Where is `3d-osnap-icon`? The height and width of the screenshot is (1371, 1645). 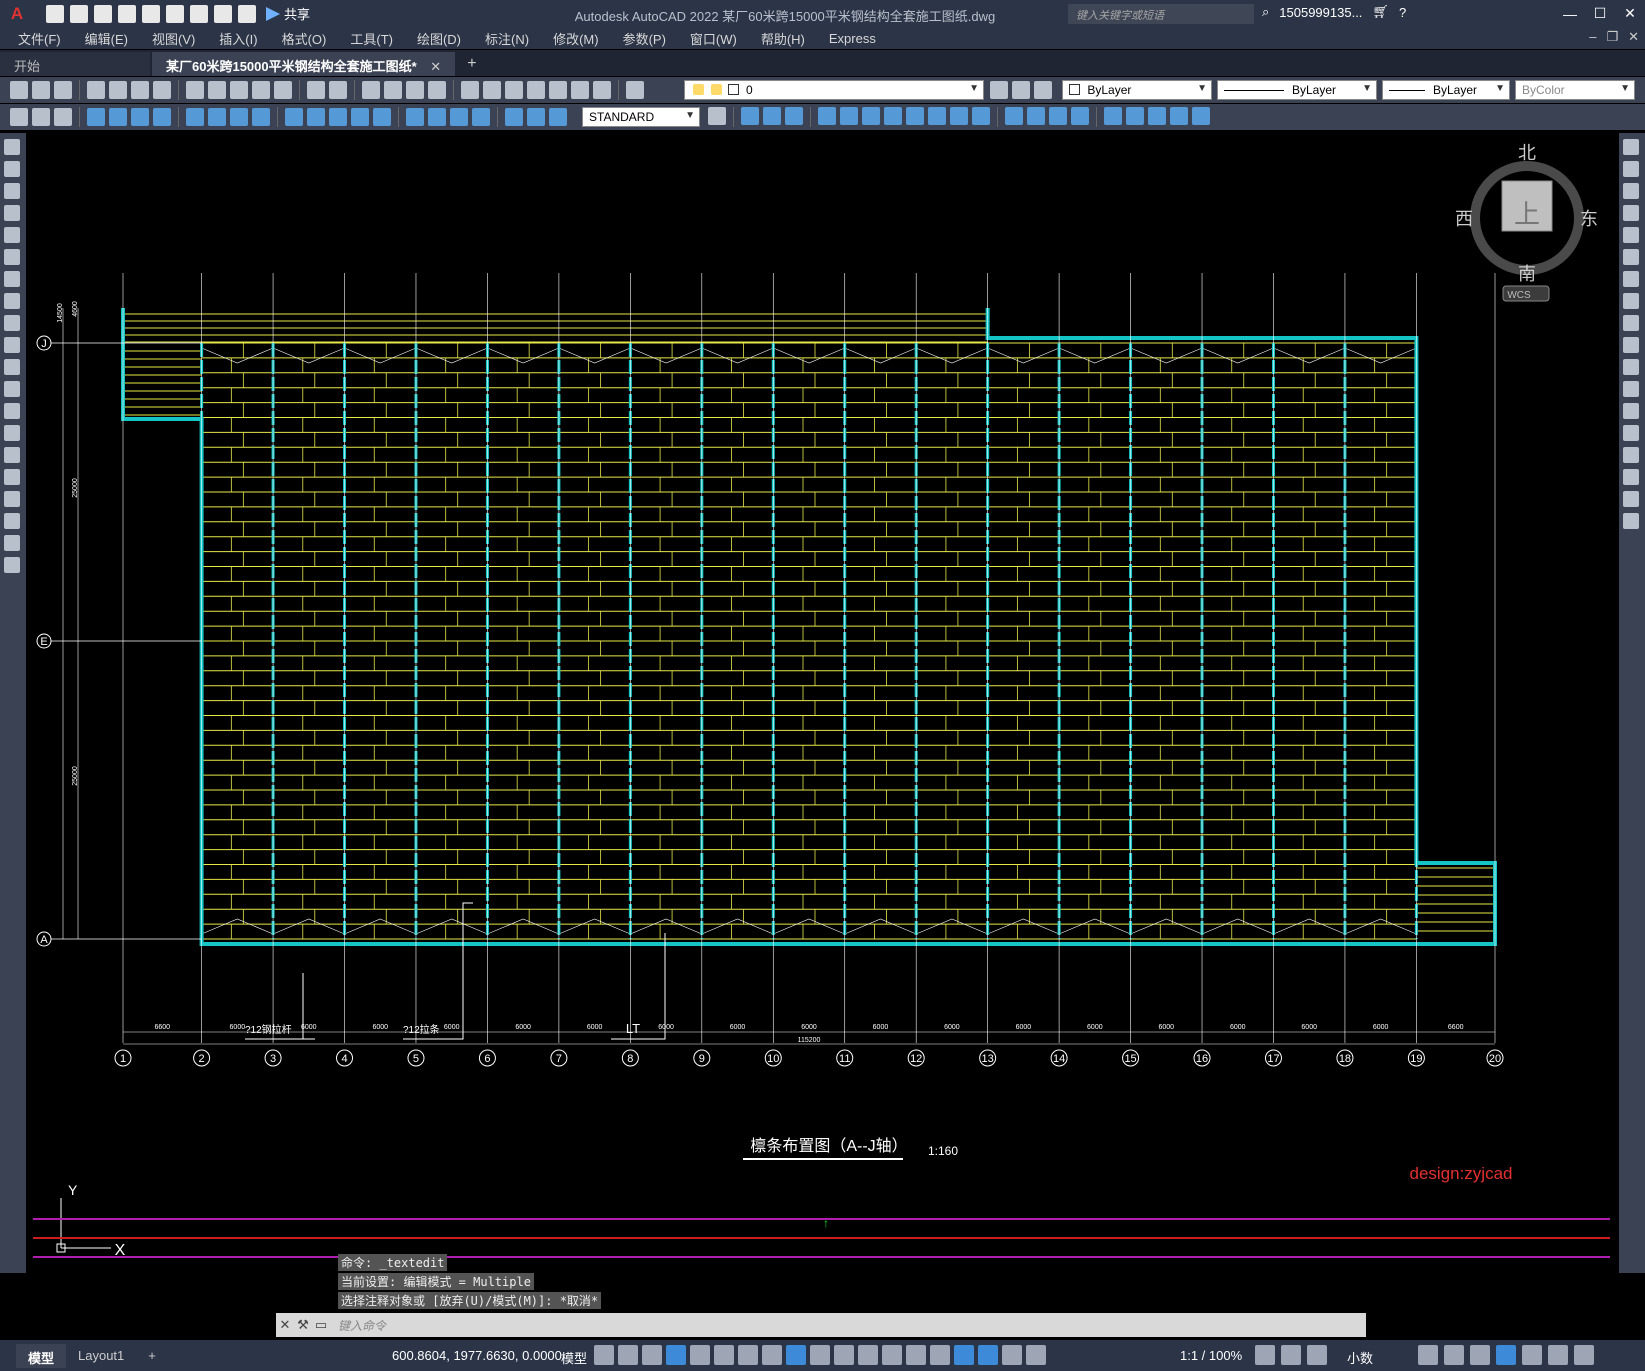 3d-osnap-icon is located at coordinates (892, 1355).